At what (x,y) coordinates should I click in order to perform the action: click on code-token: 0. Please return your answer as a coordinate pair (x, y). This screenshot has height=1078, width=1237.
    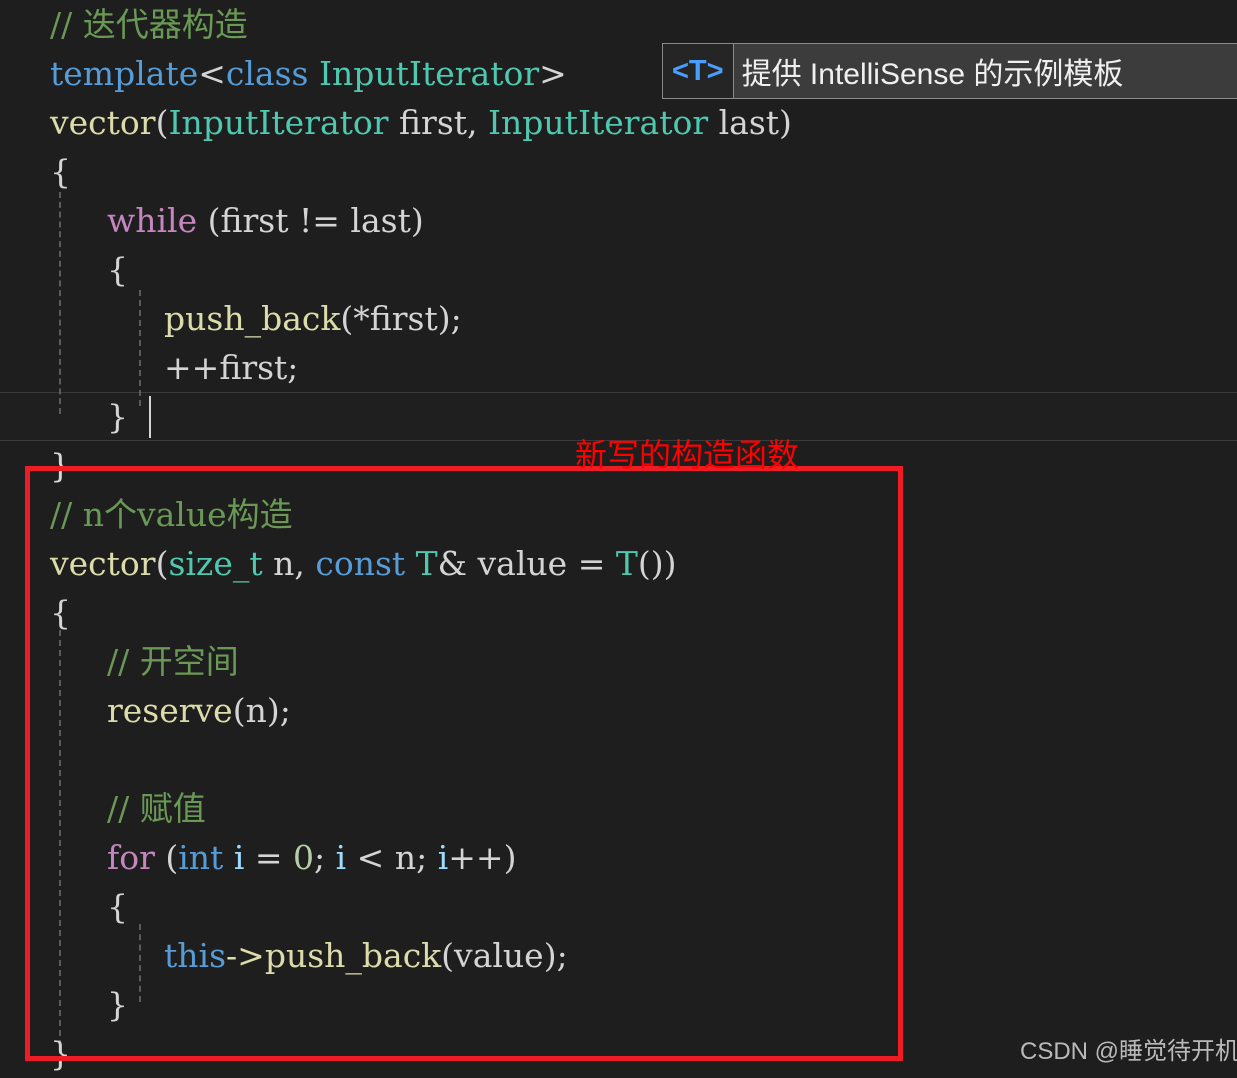
    Looking at the image, I should click on (304, 857).